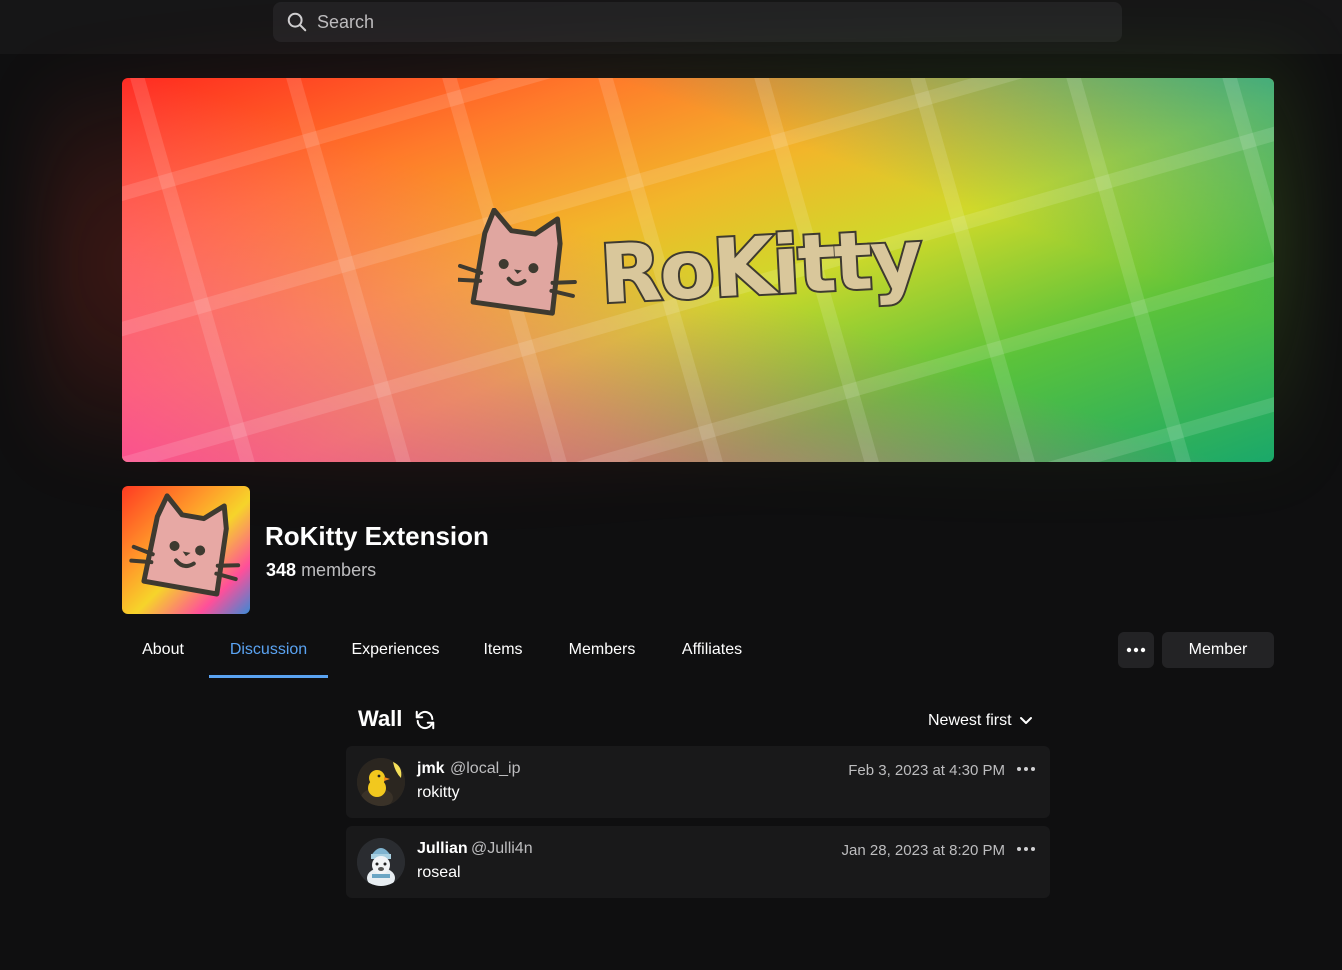  What do you see at coordinates (1218, 650) in the screenshot?
I see `member-button: Member` at bounding box center [1218, 650].